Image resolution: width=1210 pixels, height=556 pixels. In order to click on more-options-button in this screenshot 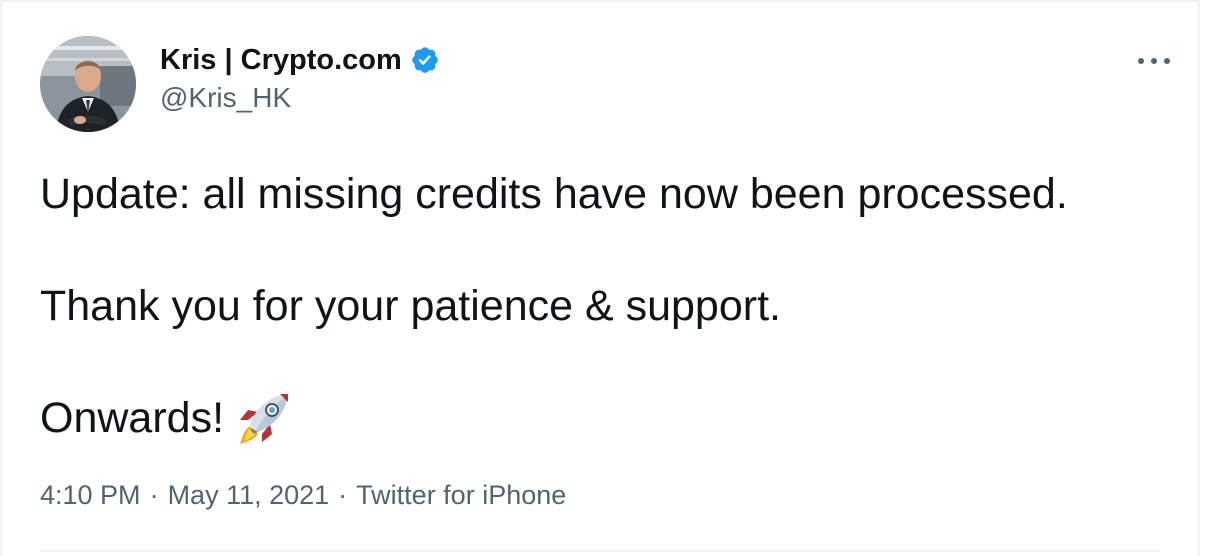, I will do `click(1154, 61)`.